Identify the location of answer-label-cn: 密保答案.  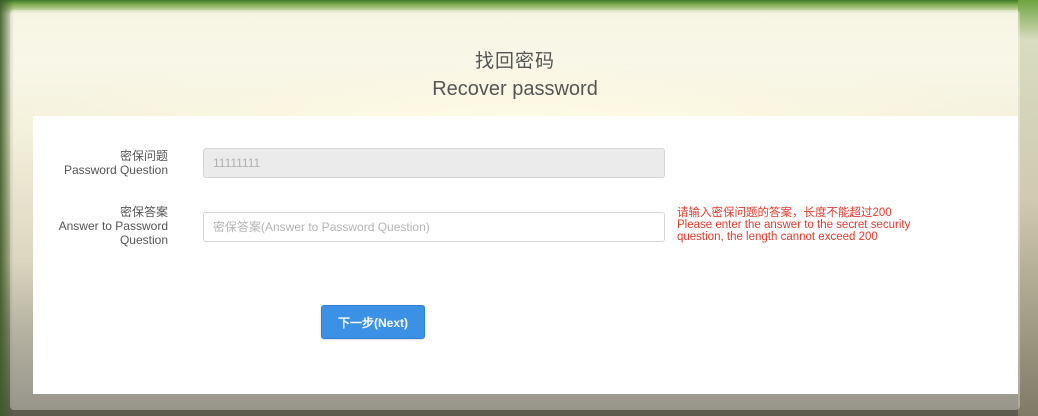
(143, 212).